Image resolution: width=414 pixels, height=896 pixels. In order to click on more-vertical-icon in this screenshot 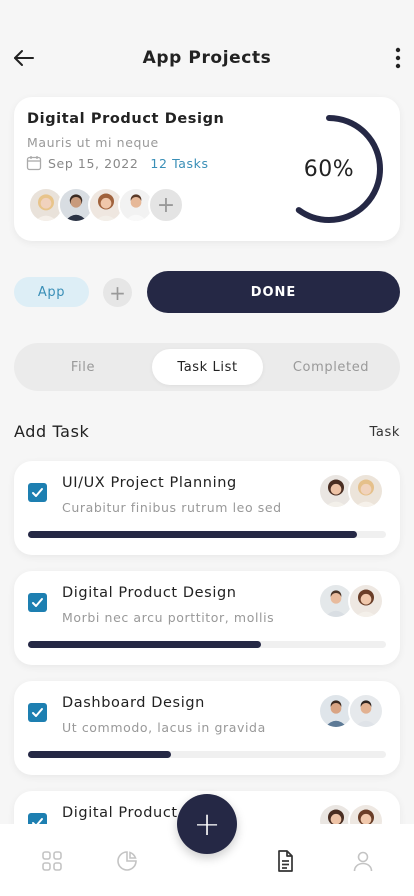, I will do `click(398, 58)`.